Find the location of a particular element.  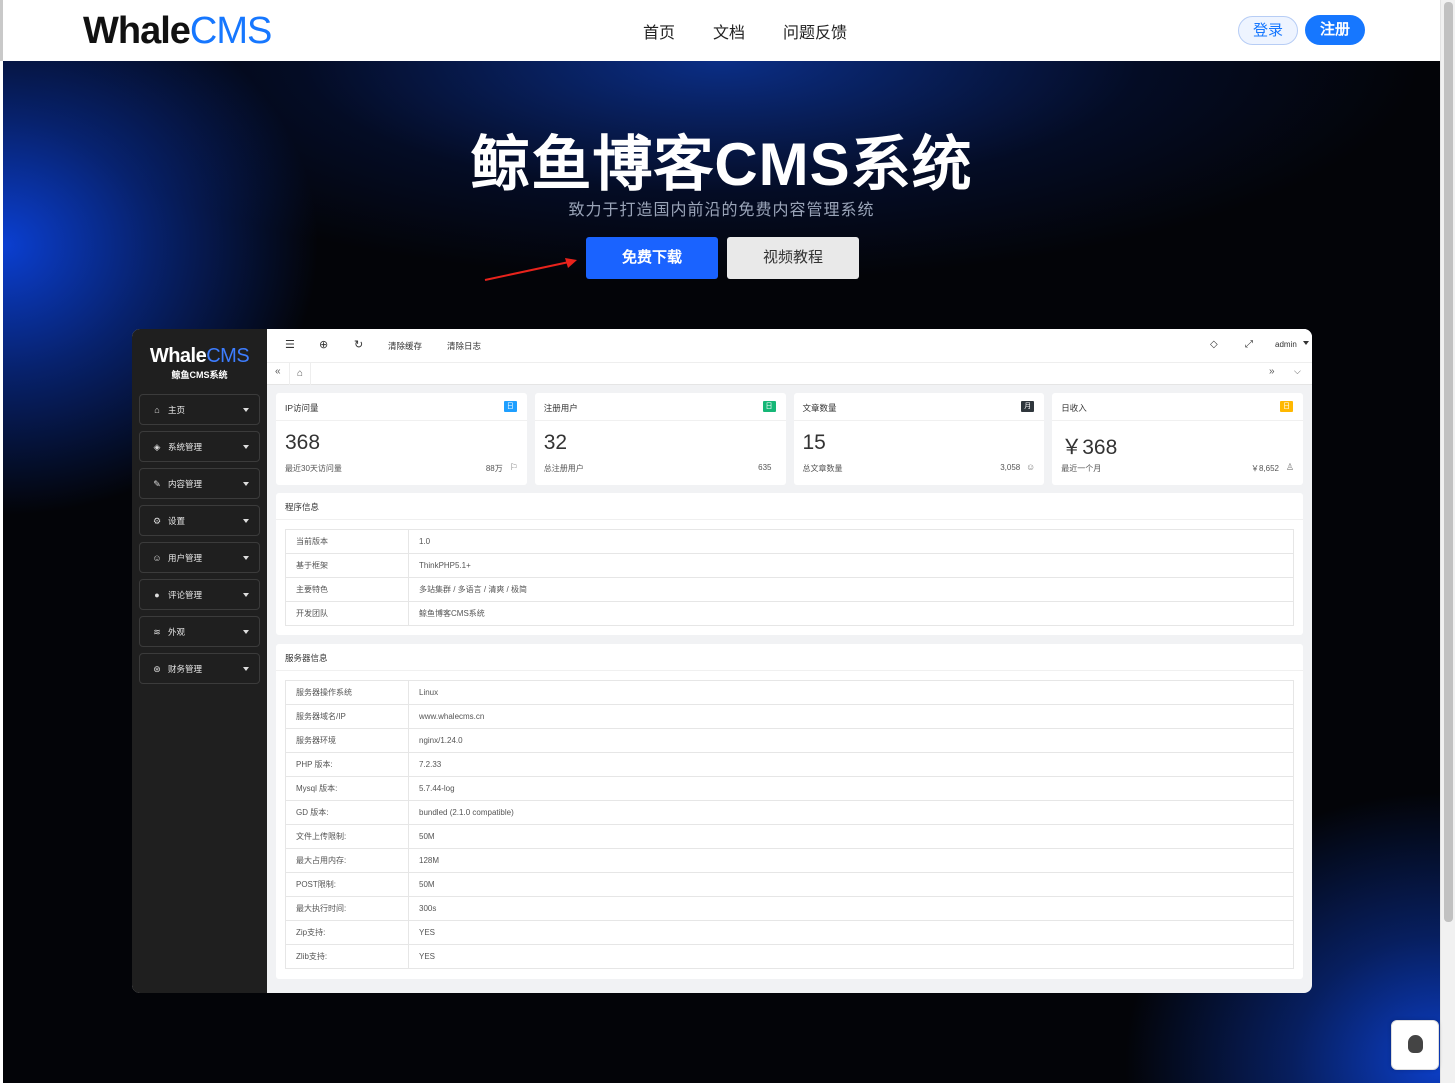

table-row: PHP 版本: 7.2.33 is located at coordinates (789, 764).